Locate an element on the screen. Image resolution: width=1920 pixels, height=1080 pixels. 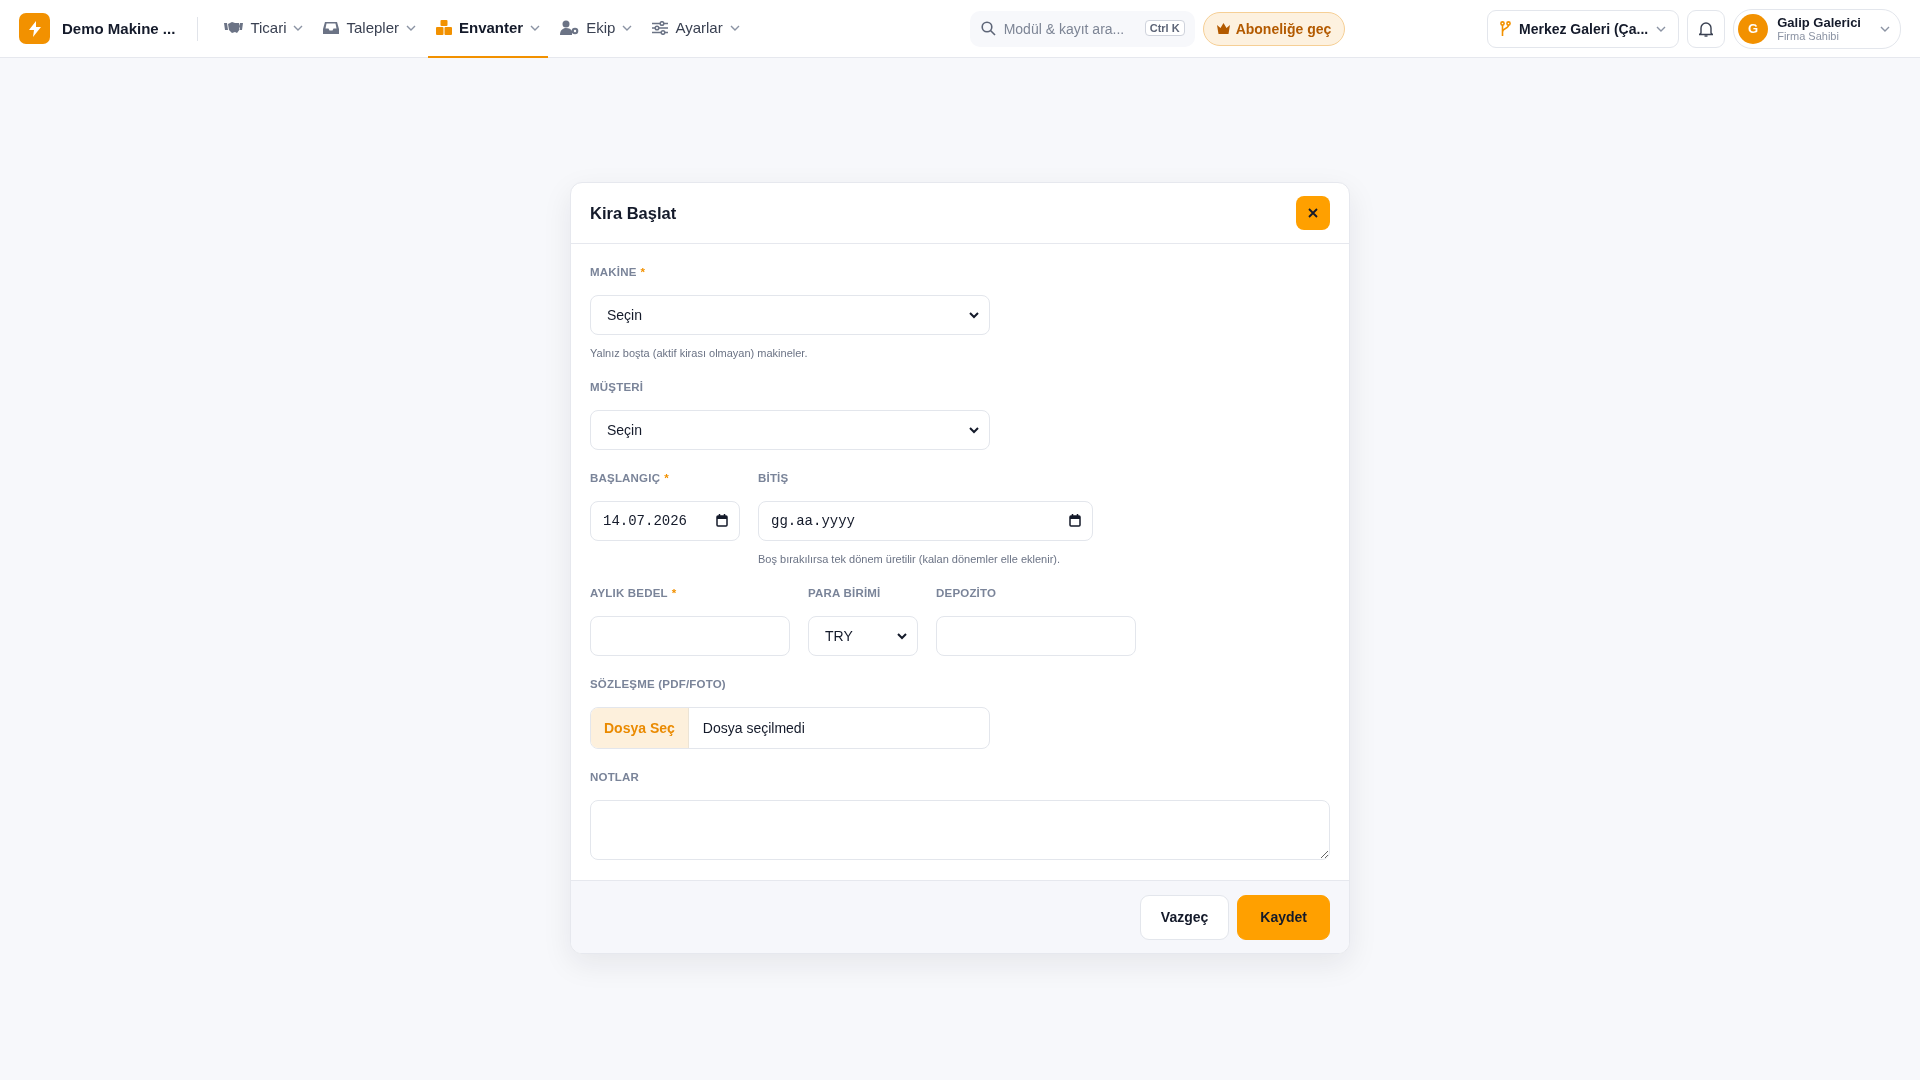
user-gear-icon is located at coordinates (570, 27).